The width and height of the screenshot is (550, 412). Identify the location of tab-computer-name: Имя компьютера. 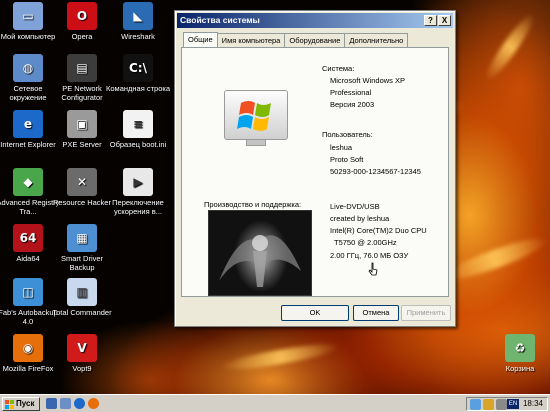
(251, 40).